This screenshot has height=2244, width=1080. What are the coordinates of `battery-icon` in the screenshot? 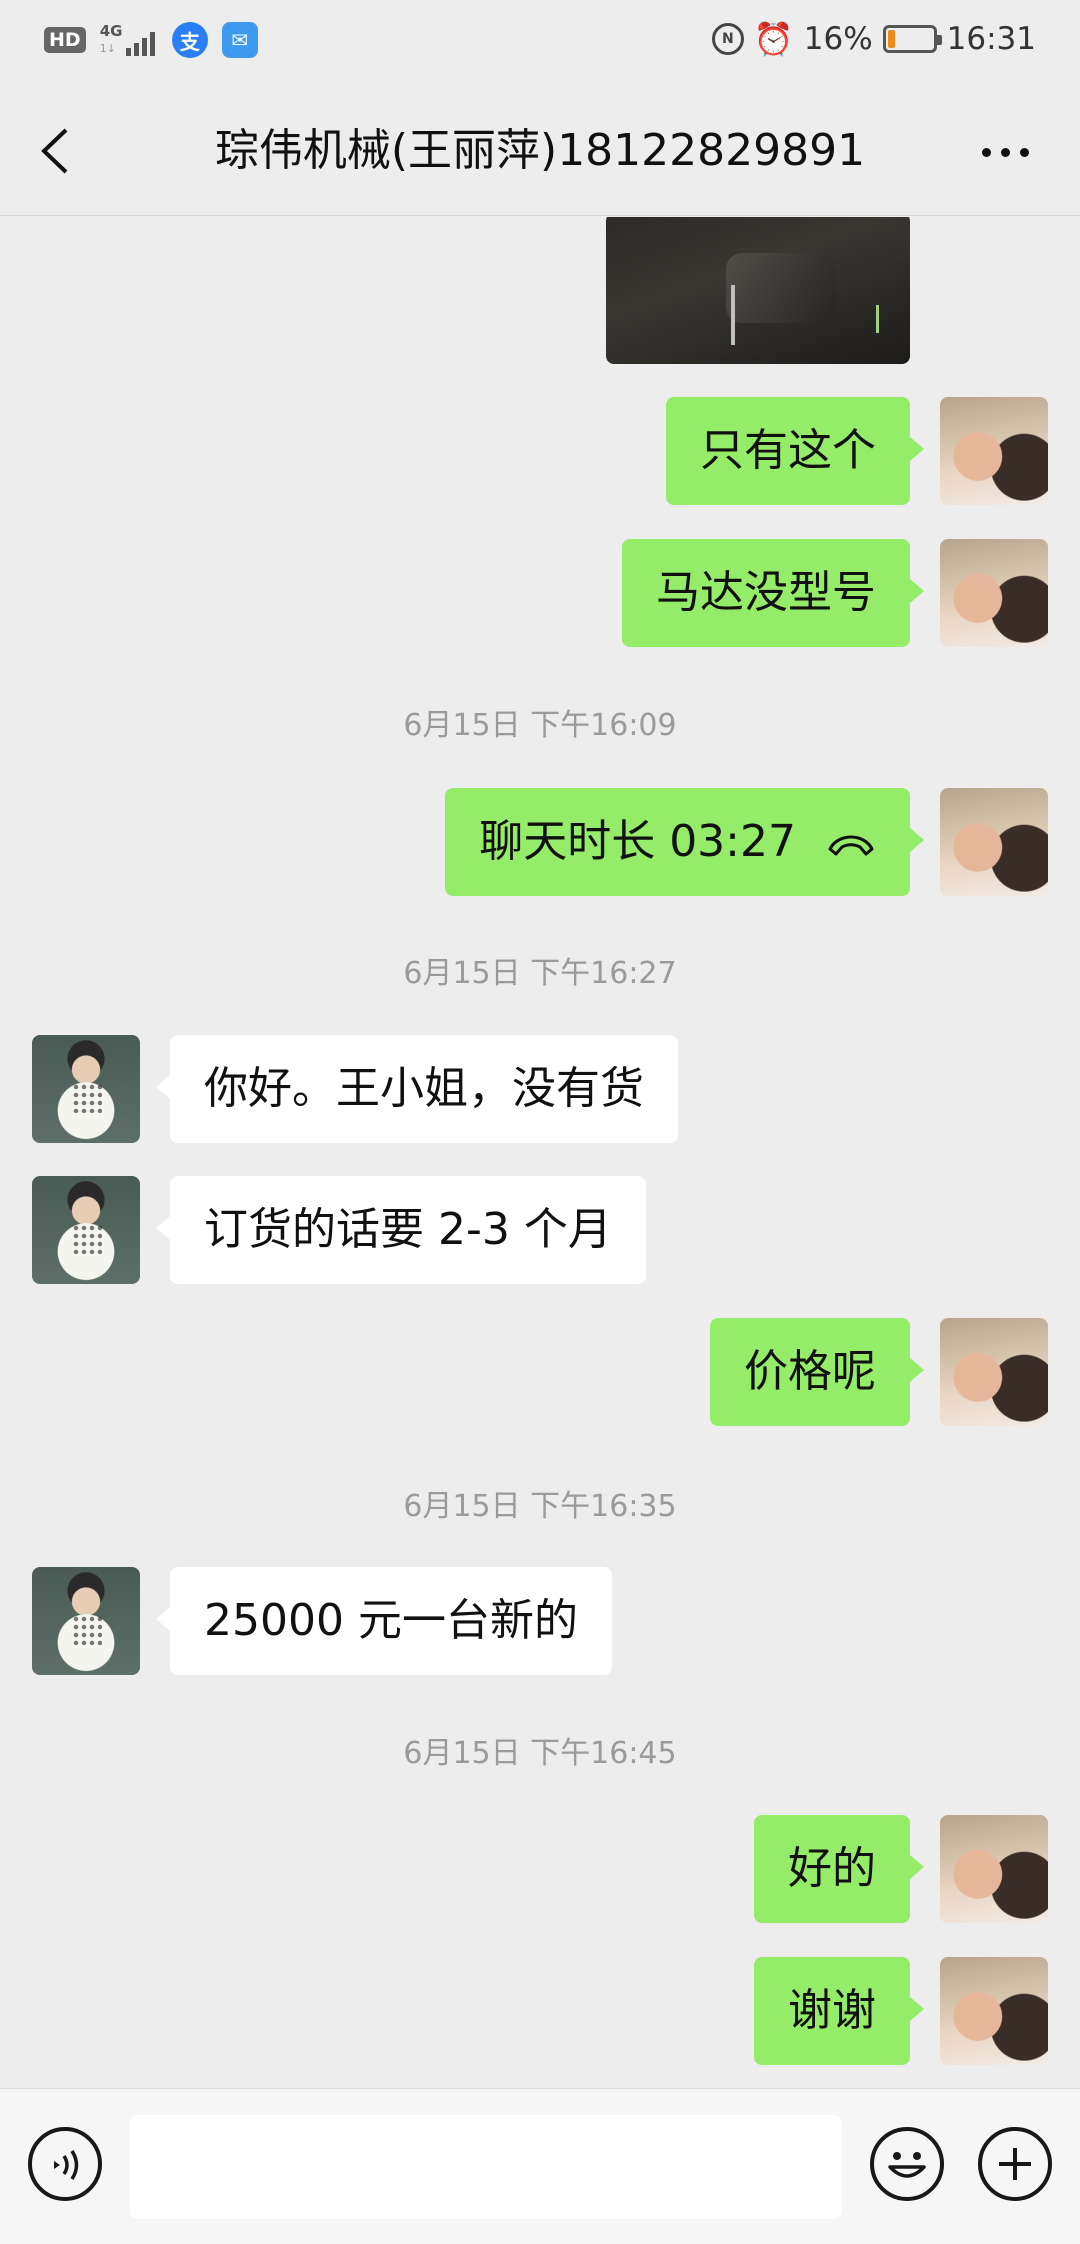 It's located at (912, 39).